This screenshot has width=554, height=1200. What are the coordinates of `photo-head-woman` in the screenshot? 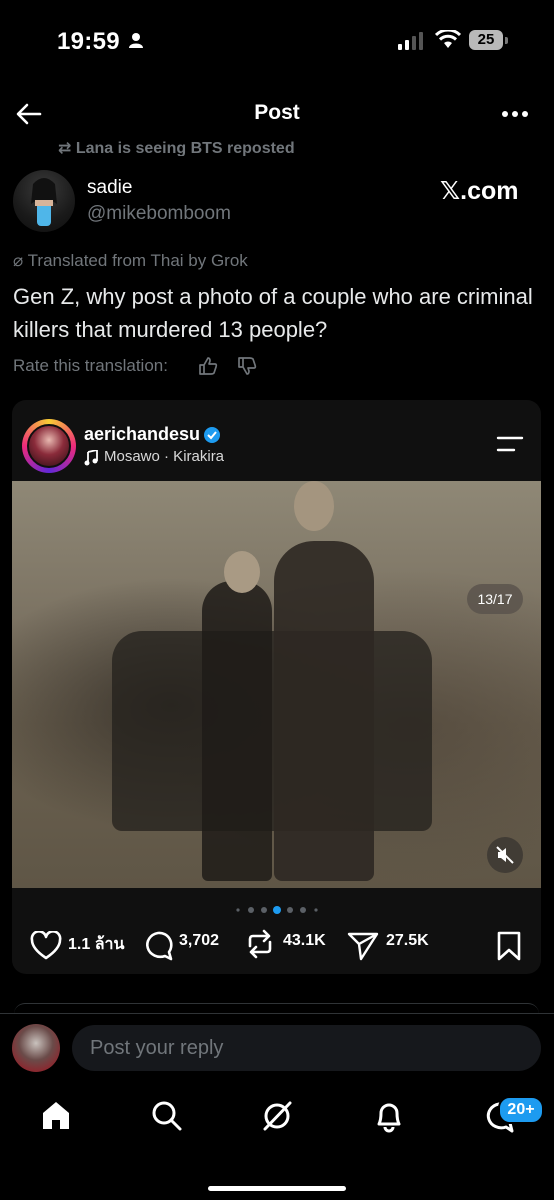 It's located at (242, 572).